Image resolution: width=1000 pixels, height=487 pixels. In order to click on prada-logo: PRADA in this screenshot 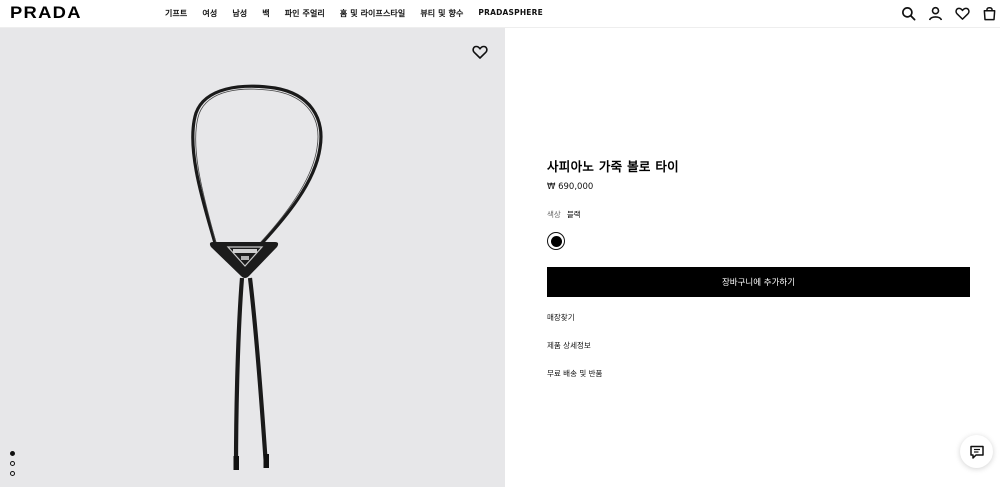, I will do `click(46, 13)`.